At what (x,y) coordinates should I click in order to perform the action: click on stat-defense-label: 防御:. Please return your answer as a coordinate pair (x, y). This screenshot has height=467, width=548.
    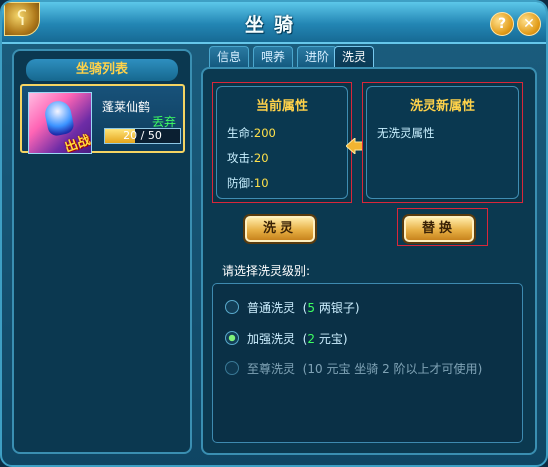
    Looking at the image, I should click on (240, 183).